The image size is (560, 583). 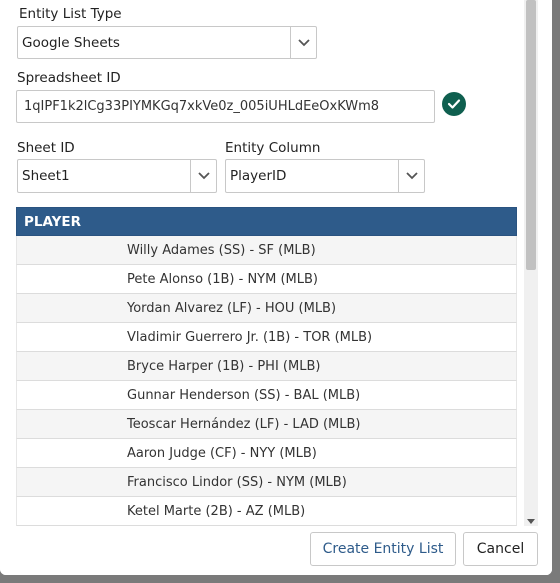 I want to click on table-row: Pete Alonso (1B) - NYM (MLB), so click(x=266, y=279).